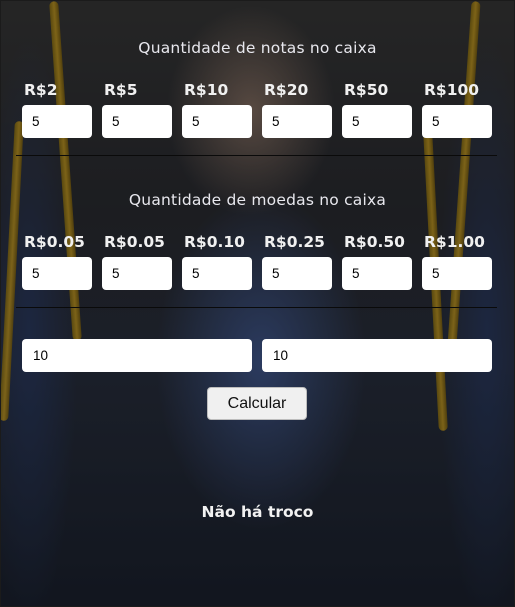  I want to click on second-amount-input, so click(377, 355).